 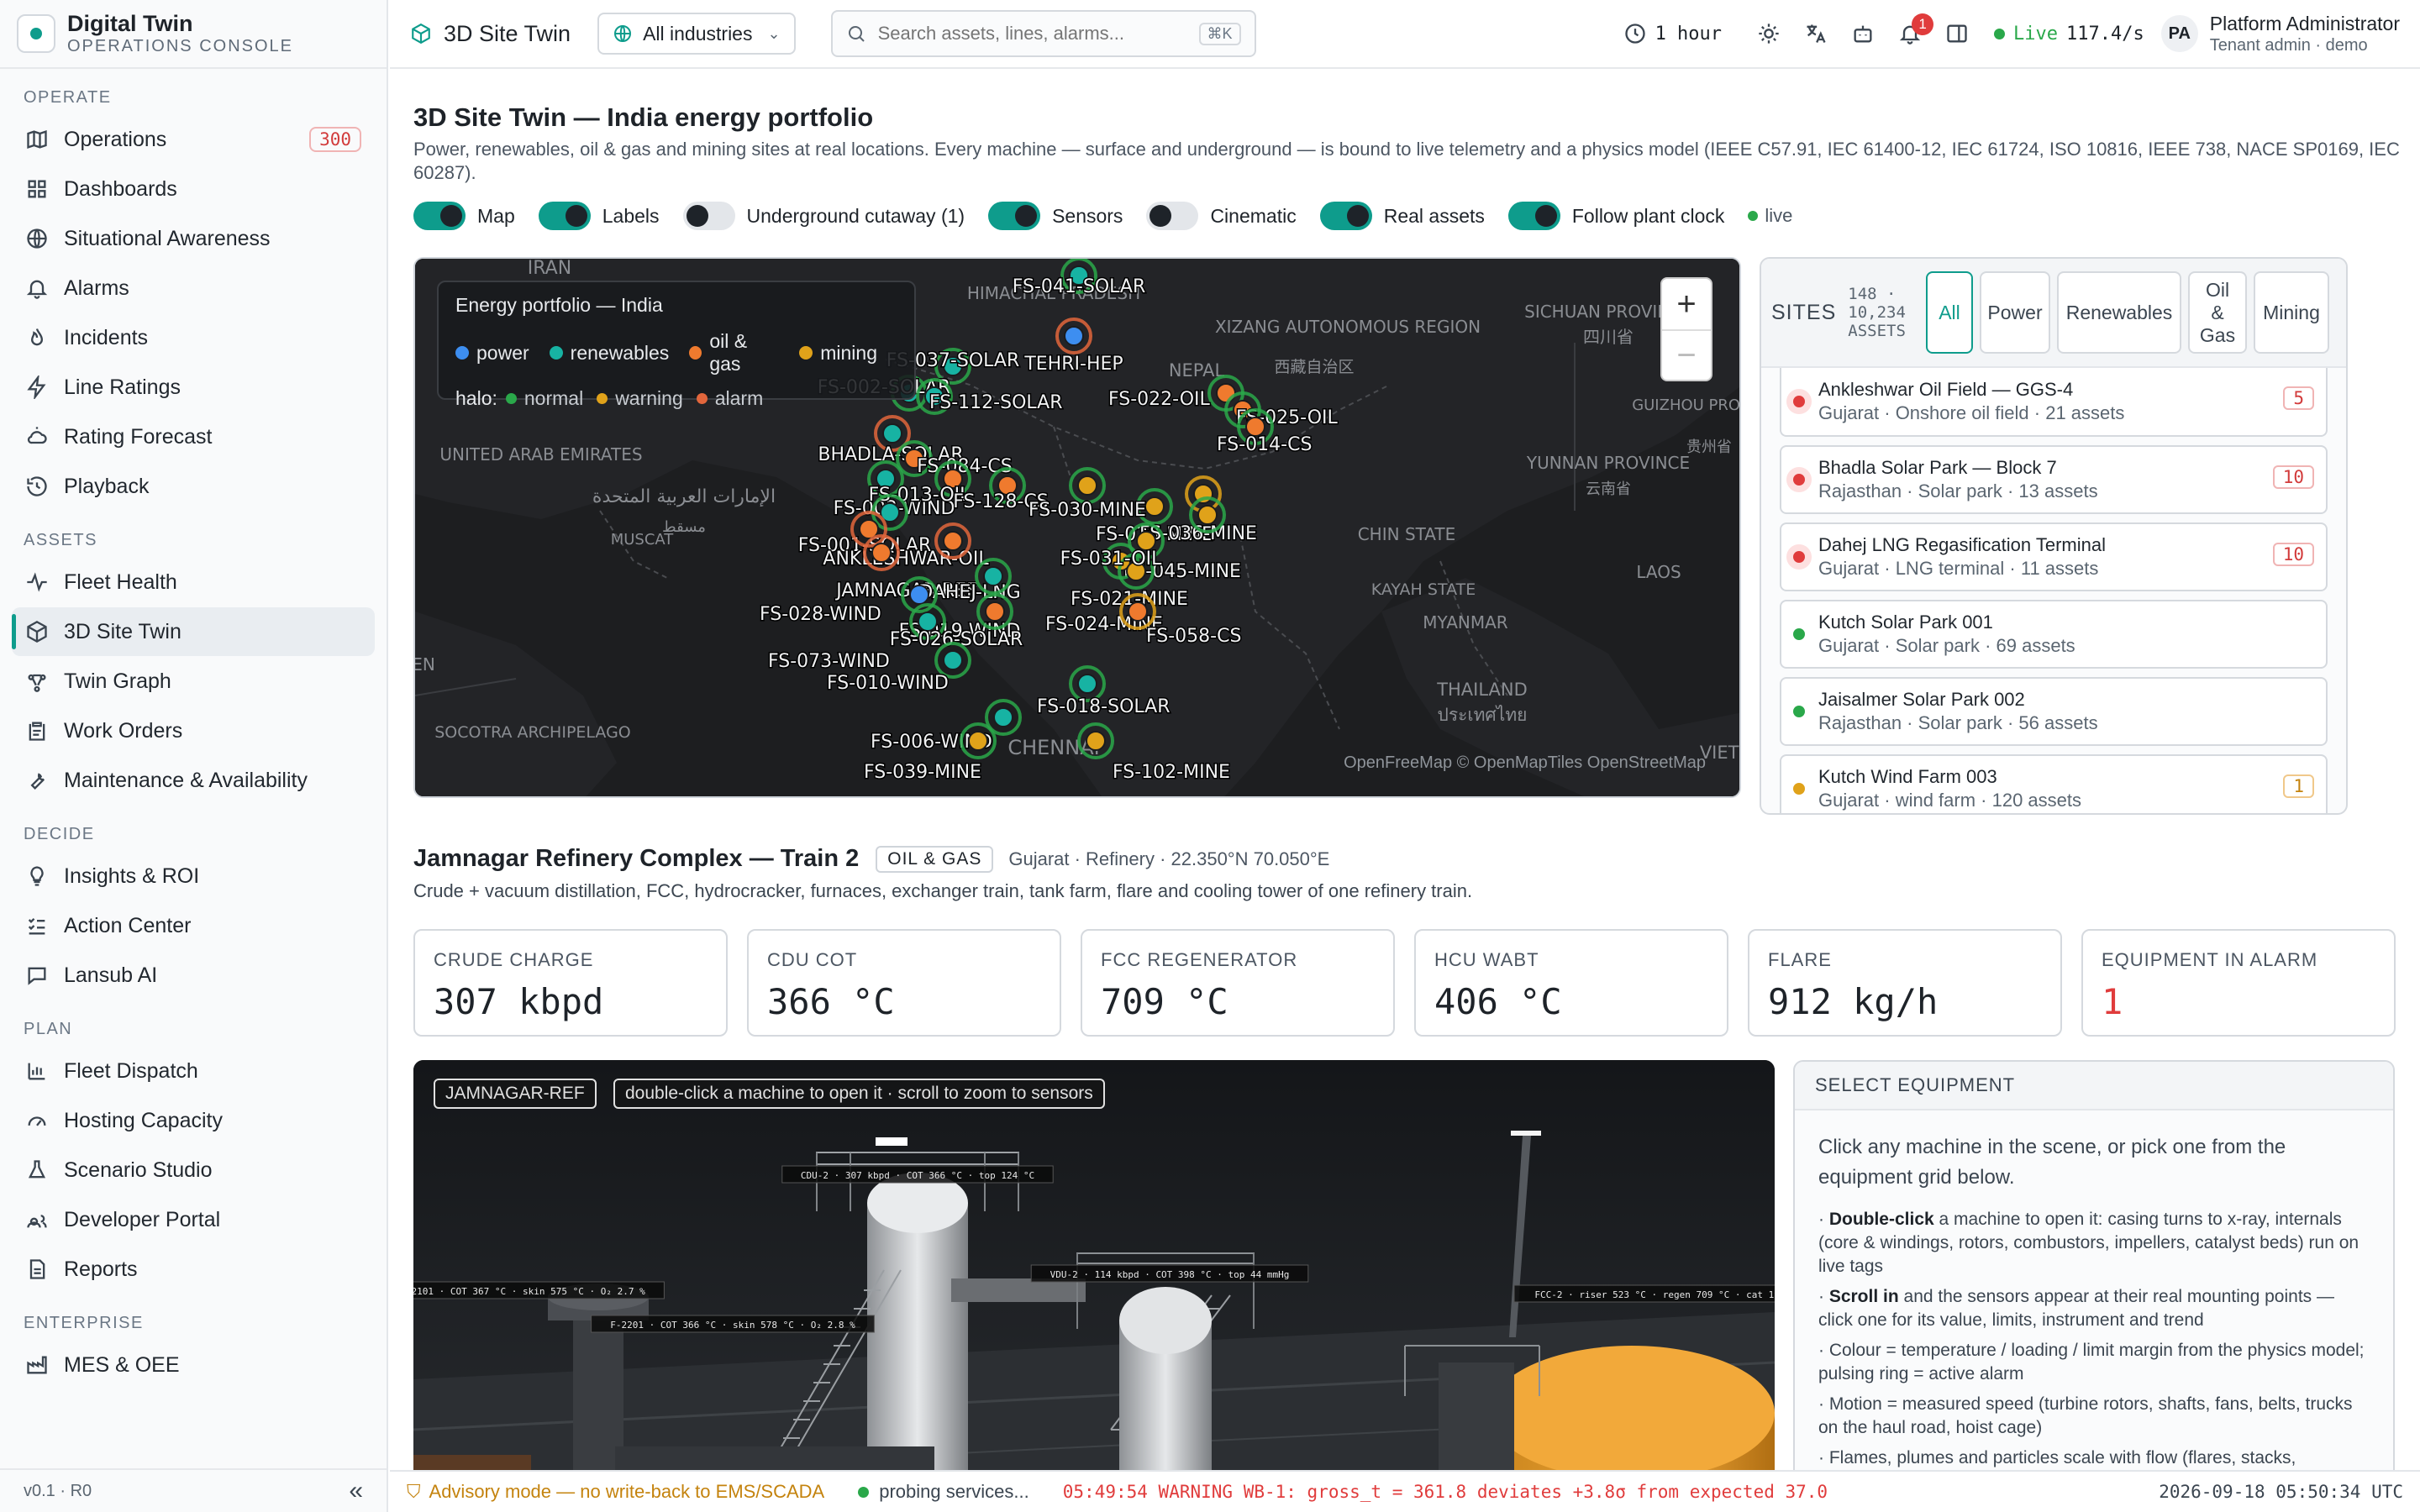 I want to click on robot-icon, so click(x=1863, y=34).